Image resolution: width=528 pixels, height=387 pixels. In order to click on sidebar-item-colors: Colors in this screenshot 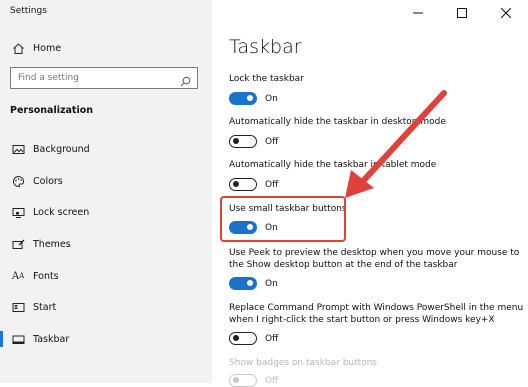, I will do `click(106, 181)`.